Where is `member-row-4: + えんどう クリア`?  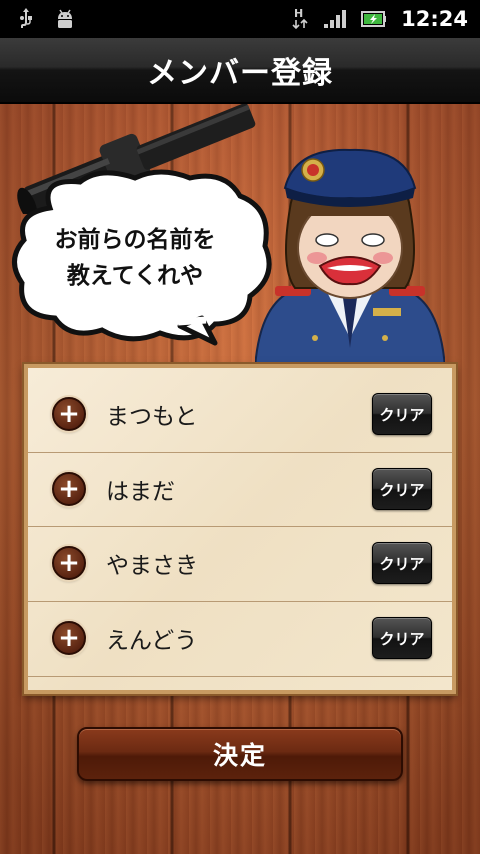
member-row-4: + えんどう クリア is located at coordinates (240, 638).